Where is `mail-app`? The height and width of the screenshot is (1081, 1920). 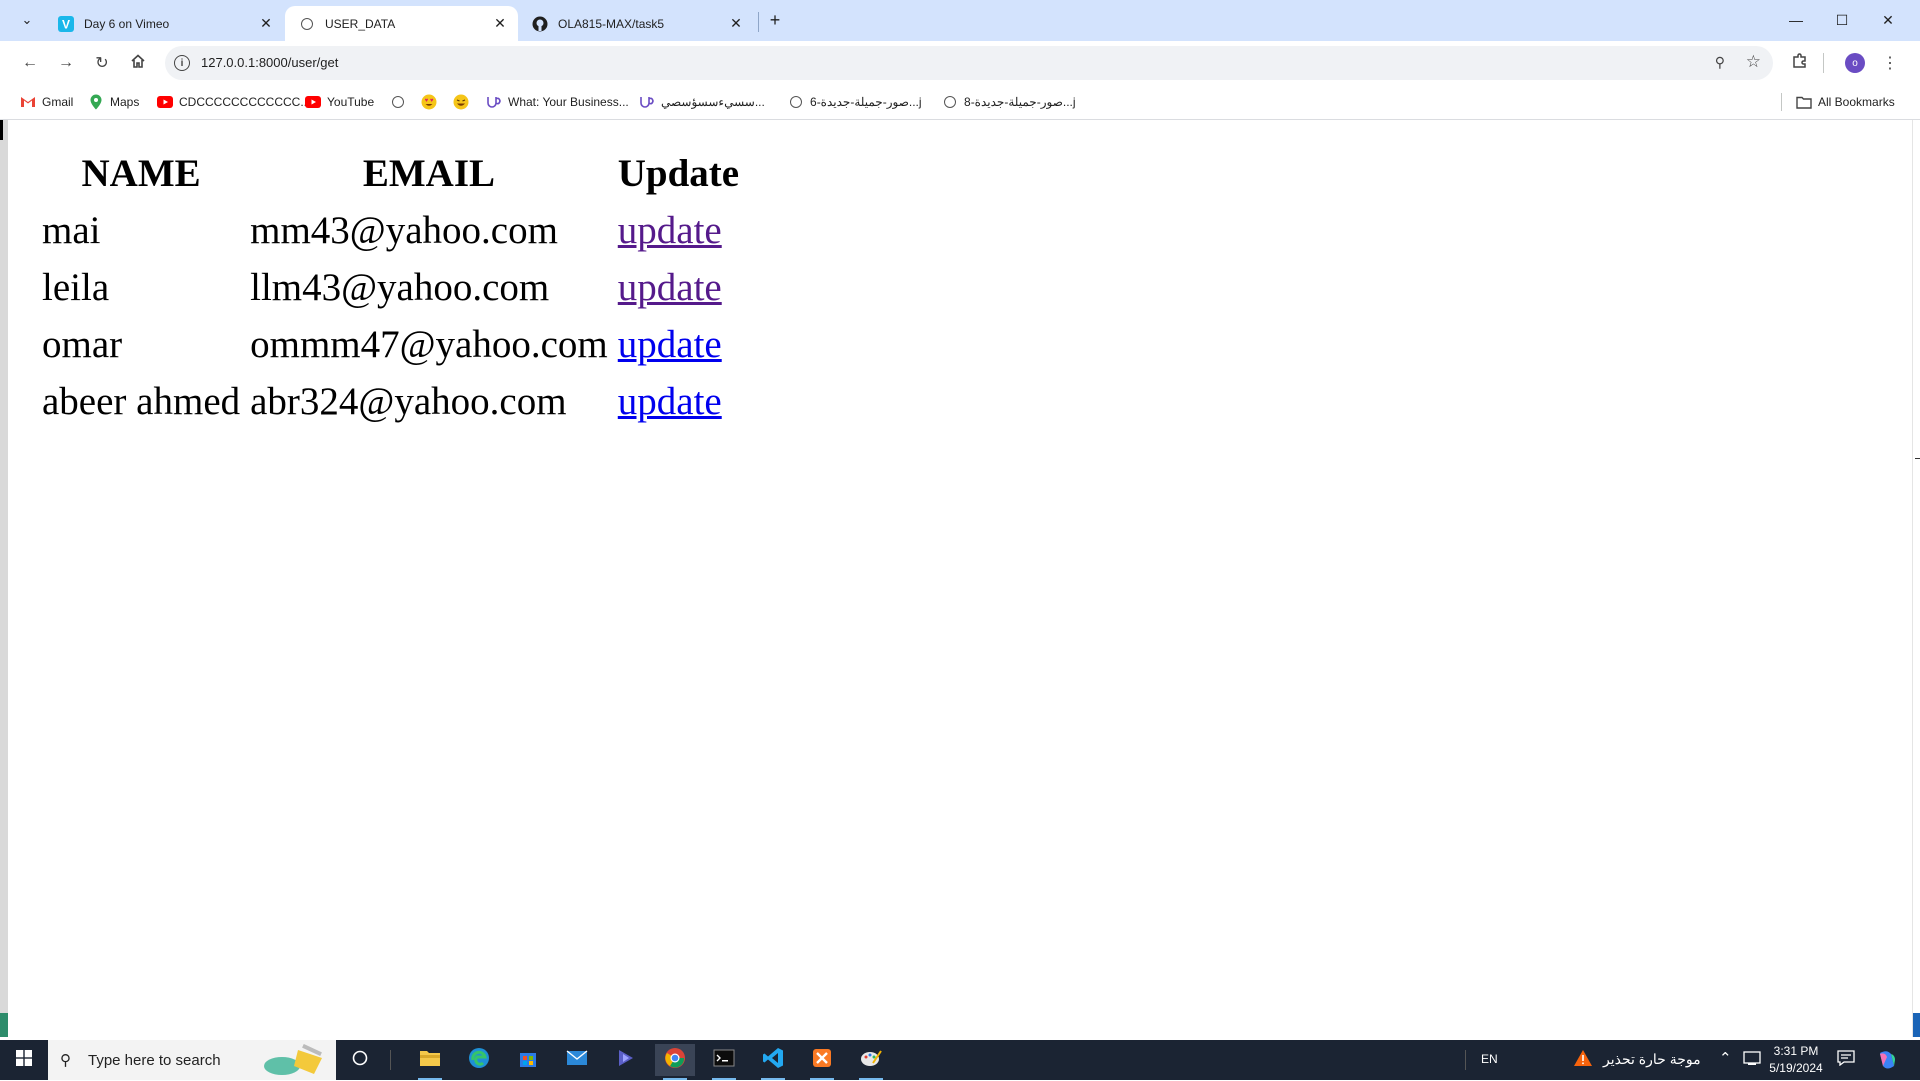
mail-app is located at coordinates (577, 1060).